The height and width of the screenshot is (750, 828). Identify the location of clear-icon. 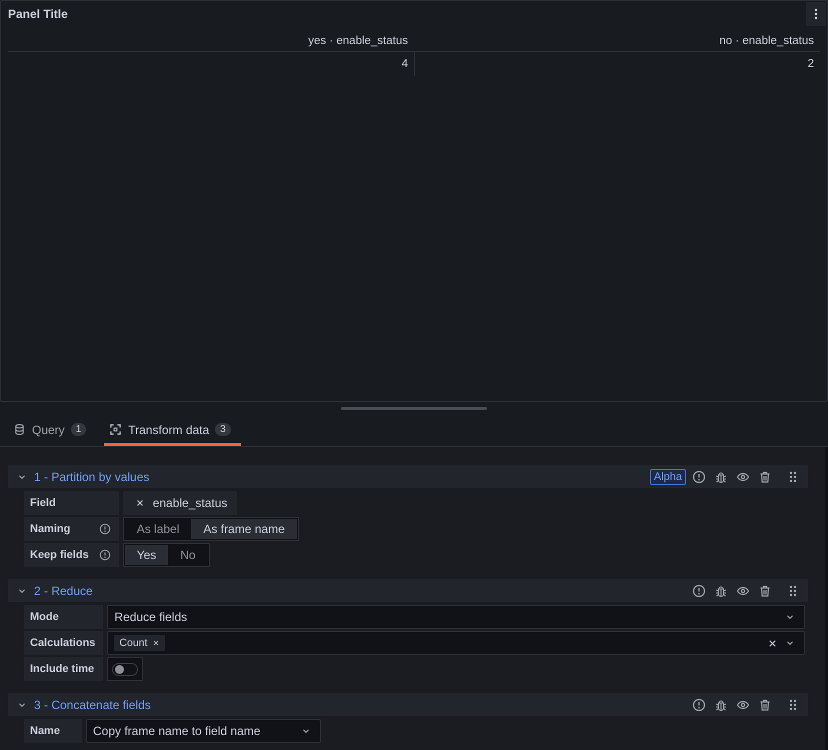
(772, 643).